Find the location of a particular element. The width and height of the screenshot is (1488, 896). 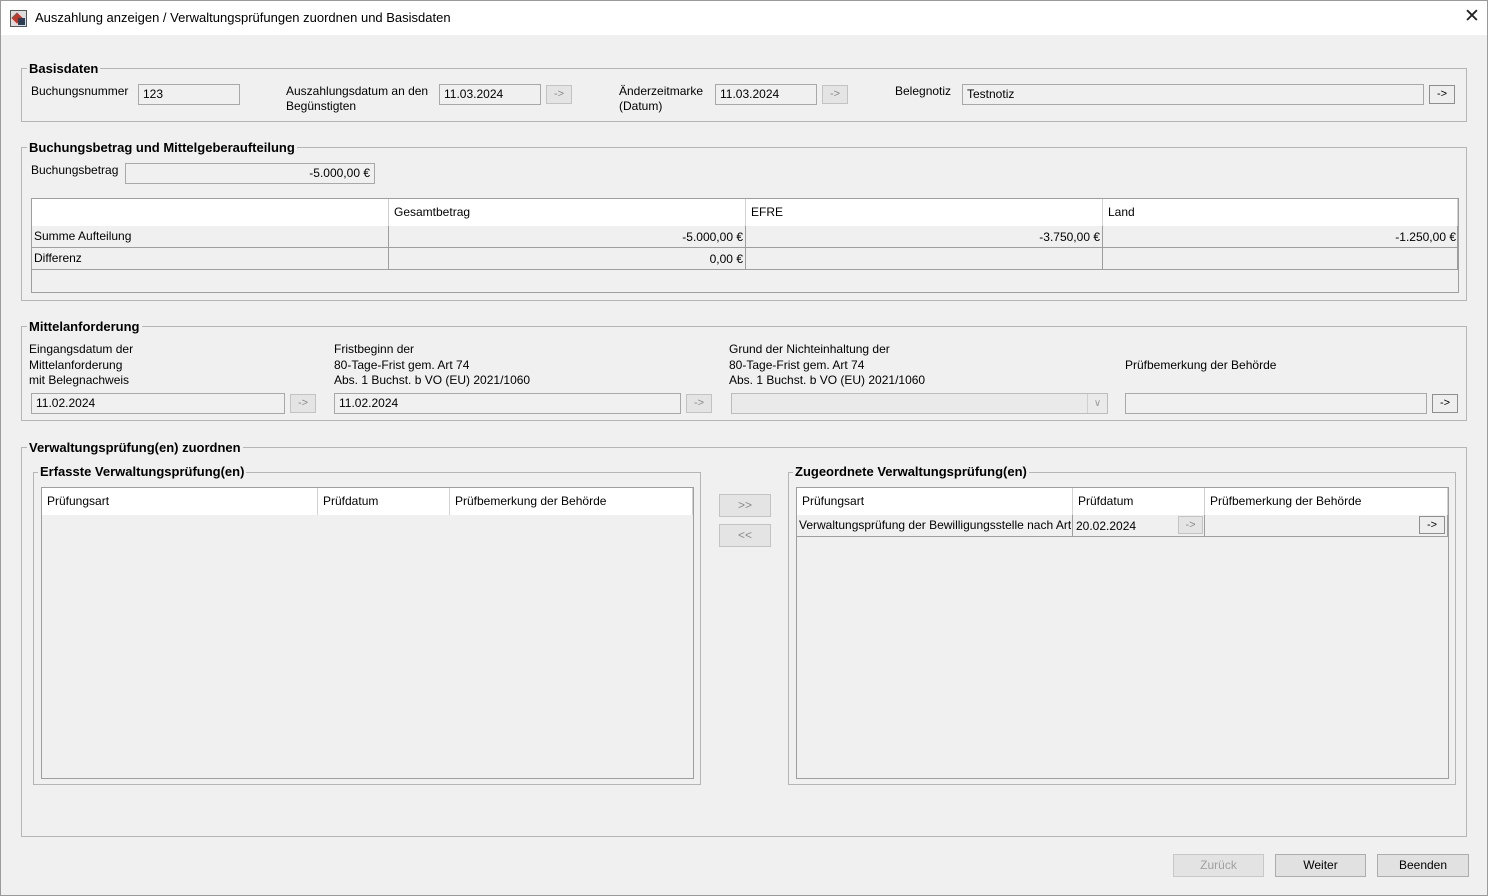

move-left-button: << is located at coordinates (745, 535).